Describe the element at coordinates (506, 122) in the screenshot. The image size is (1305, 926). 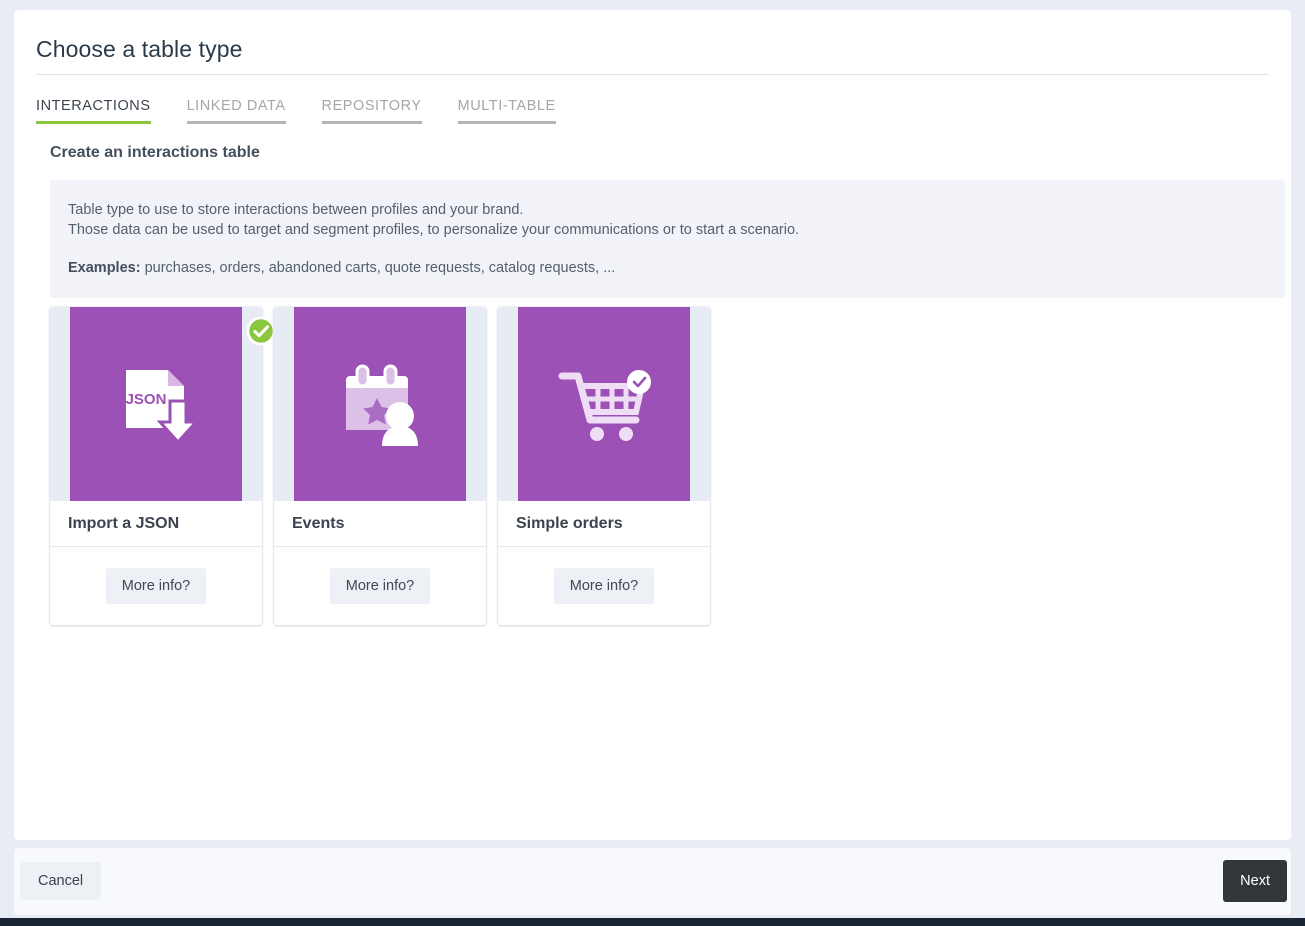
I see `tab-multi-table-underline` at that location.